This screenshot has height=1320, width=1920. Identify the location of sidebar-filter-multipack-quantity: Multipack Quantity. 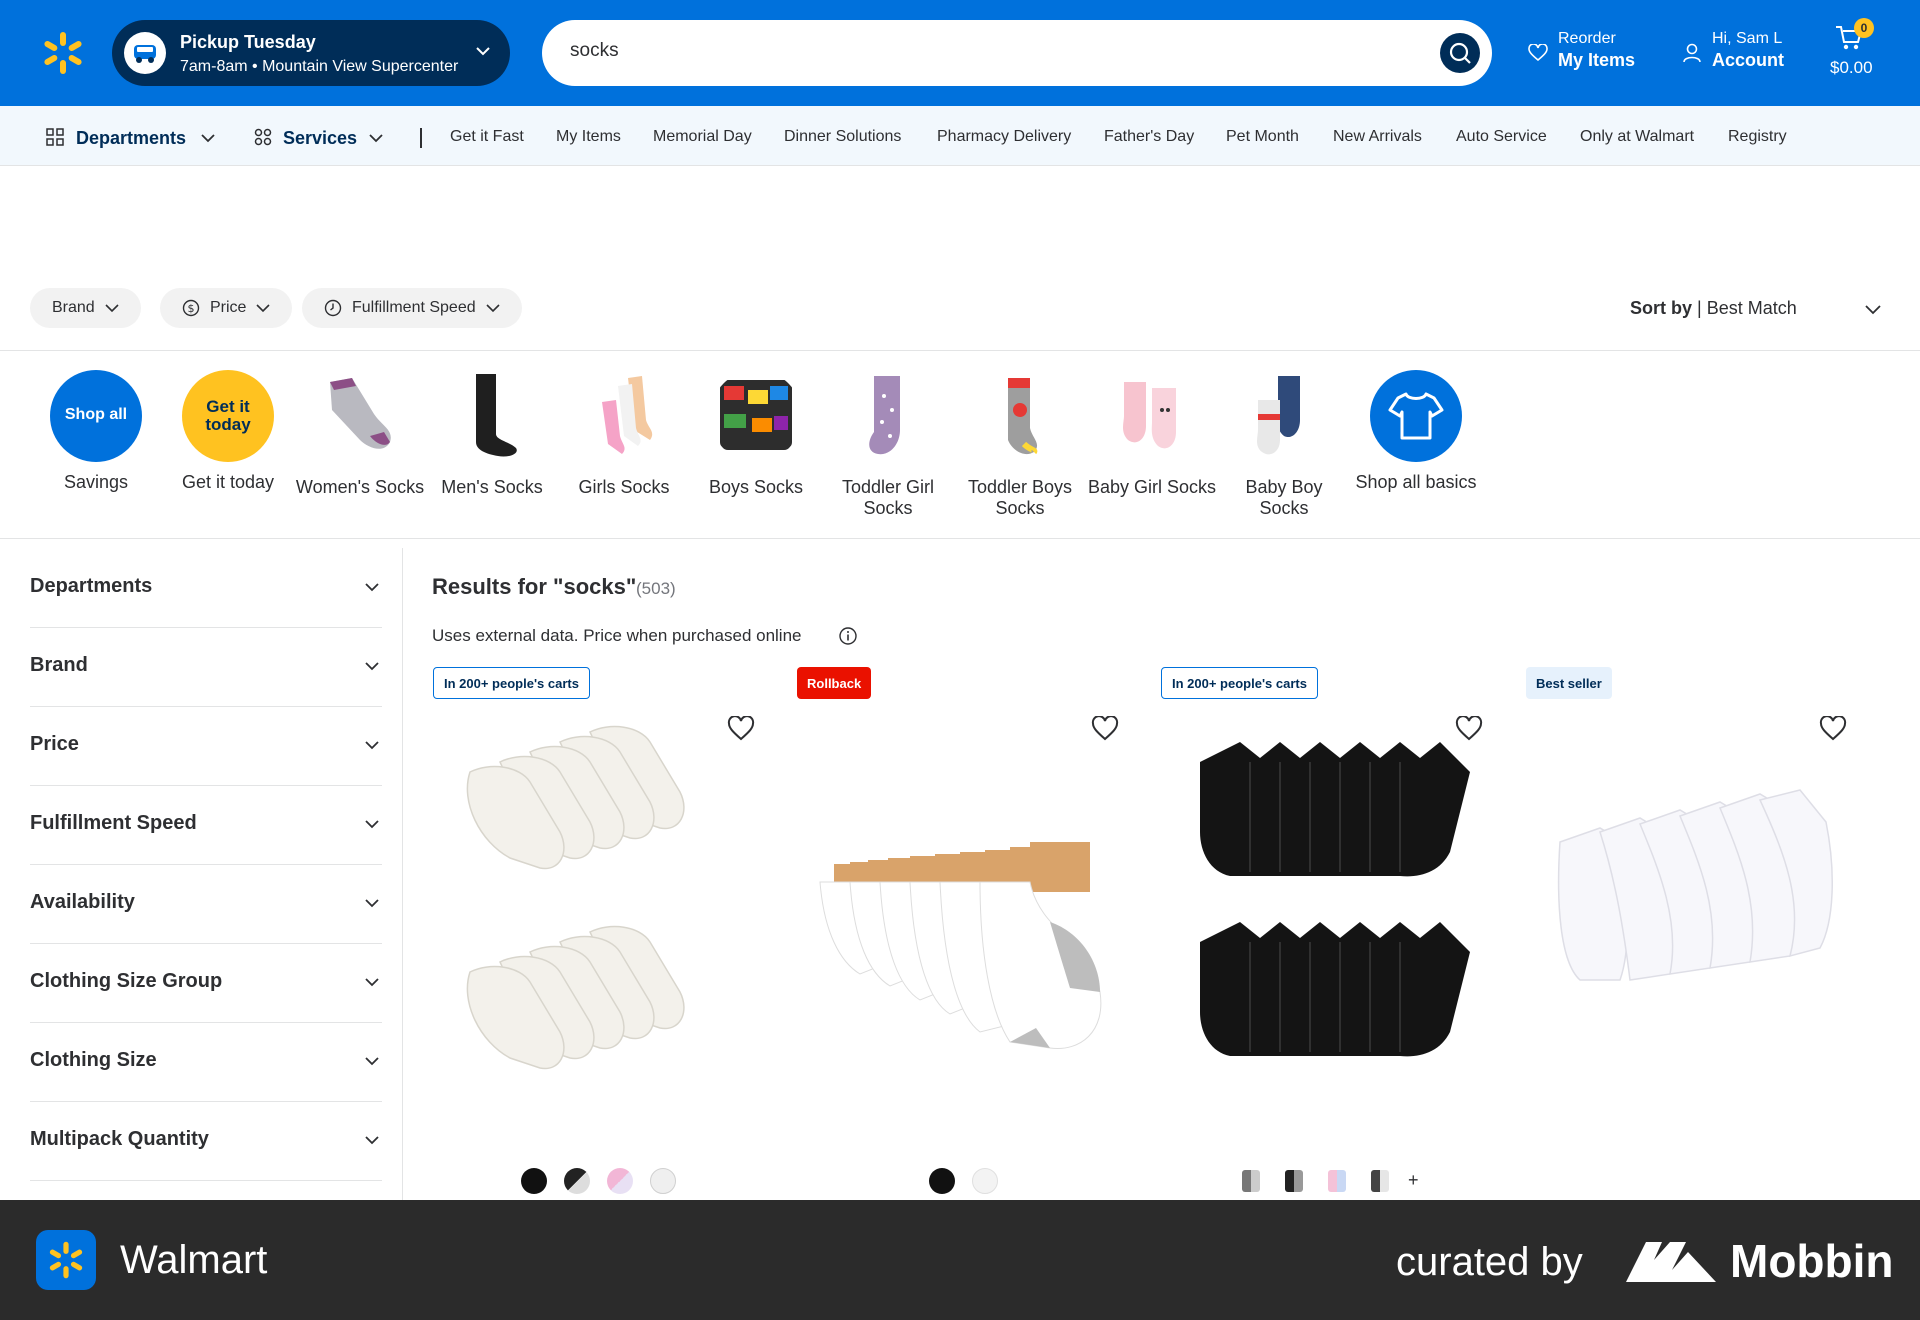
(206, 1141).